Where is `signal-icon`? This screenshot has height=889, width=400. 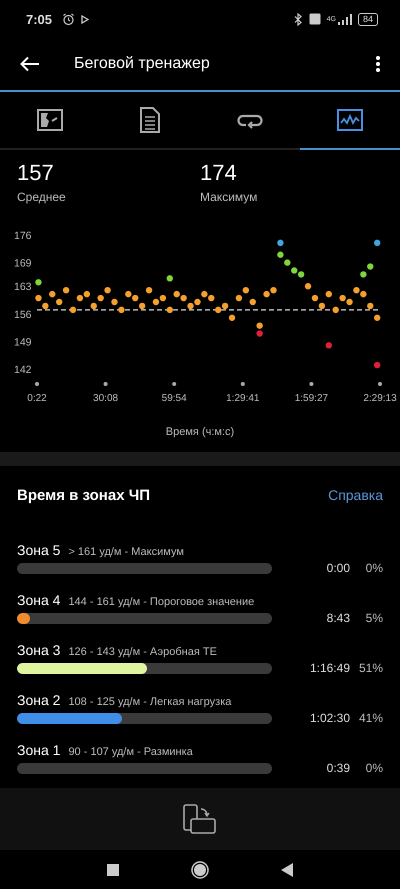
signal-icon is located at coordinates (345, 19).